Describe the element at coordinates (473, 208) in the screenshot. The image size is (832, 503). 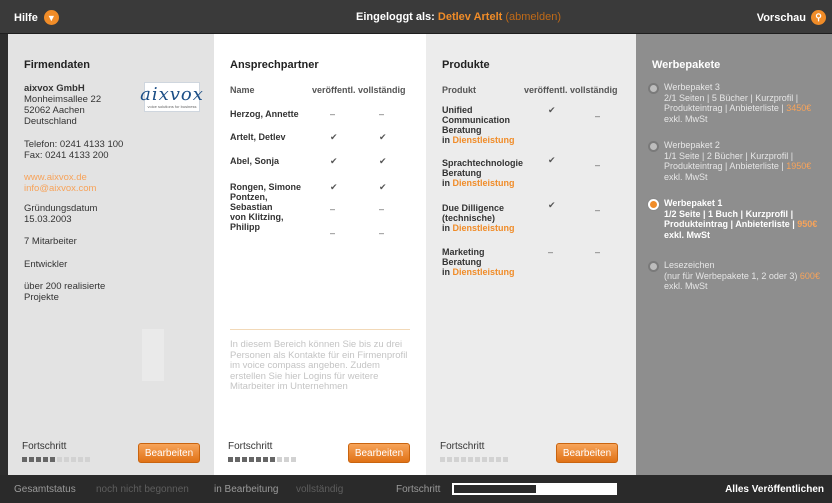
I see `product-name: Due Dilligence` at that location.